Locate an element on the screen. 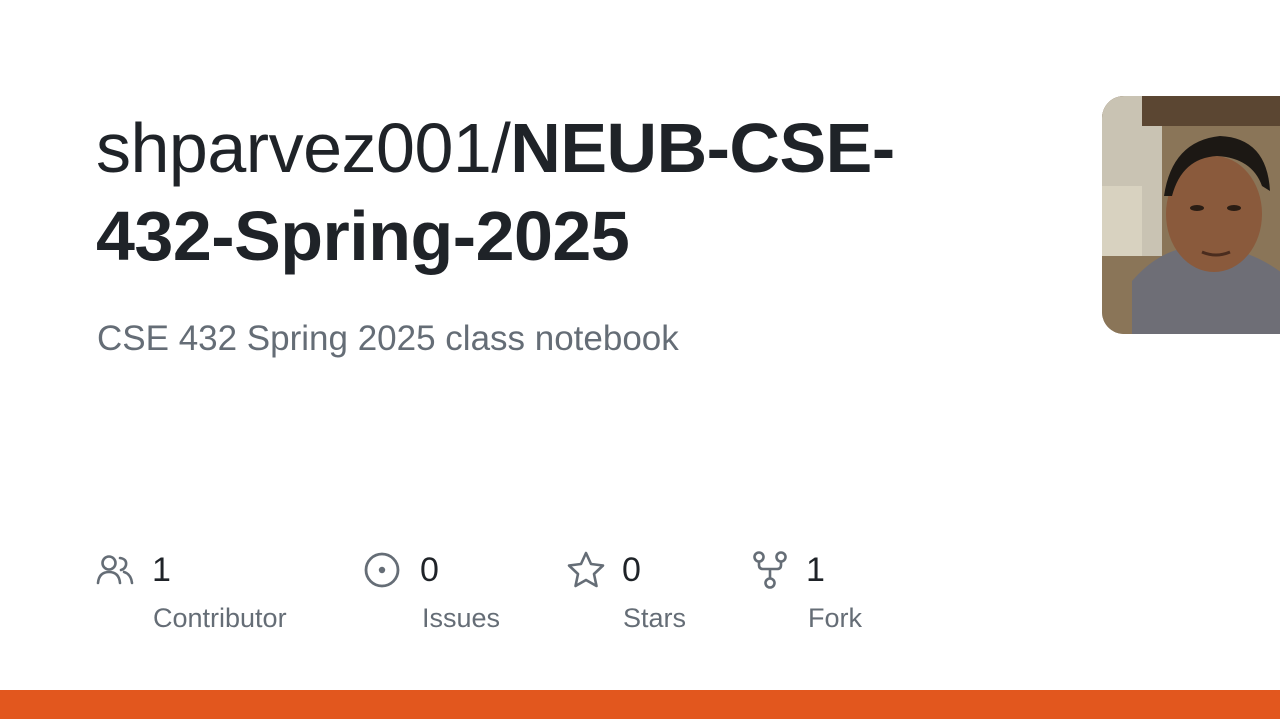 This screenshot has width=1280, height=719. owner-avatar is located at coordinates (1191, 215).